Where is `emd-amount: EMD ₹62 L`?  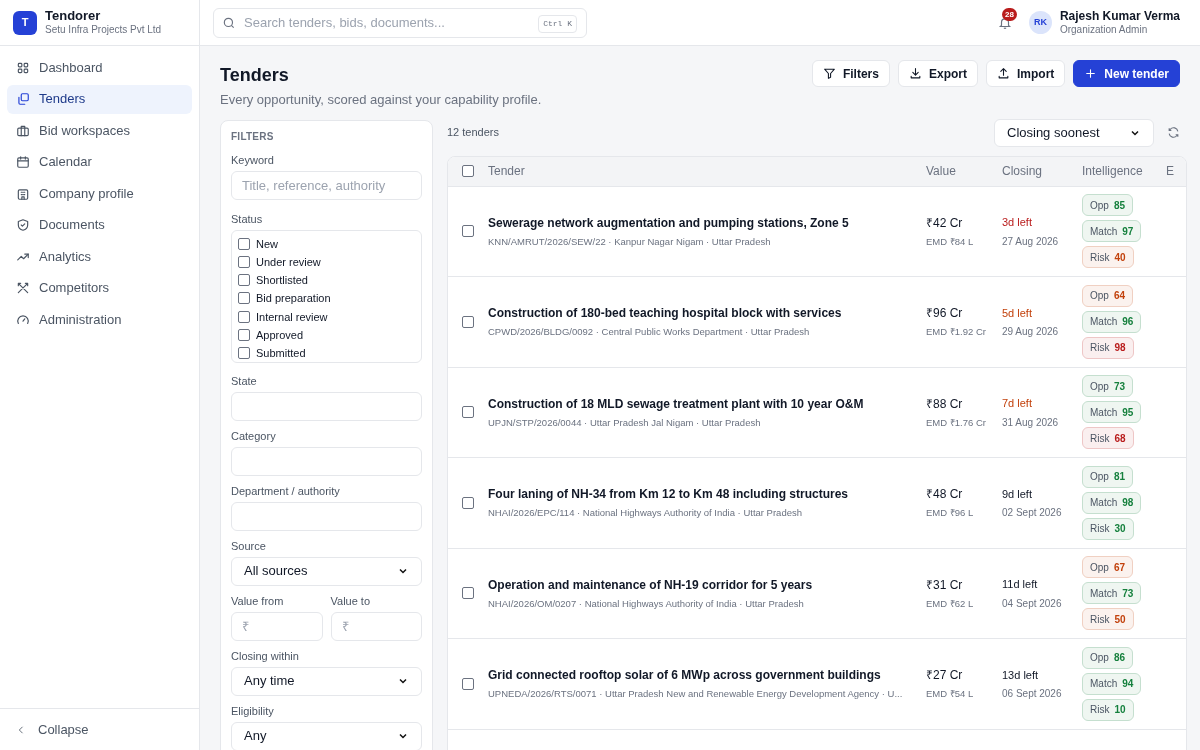 emd-amount: EMD ₹62 L is located at coordinates (950, 603).